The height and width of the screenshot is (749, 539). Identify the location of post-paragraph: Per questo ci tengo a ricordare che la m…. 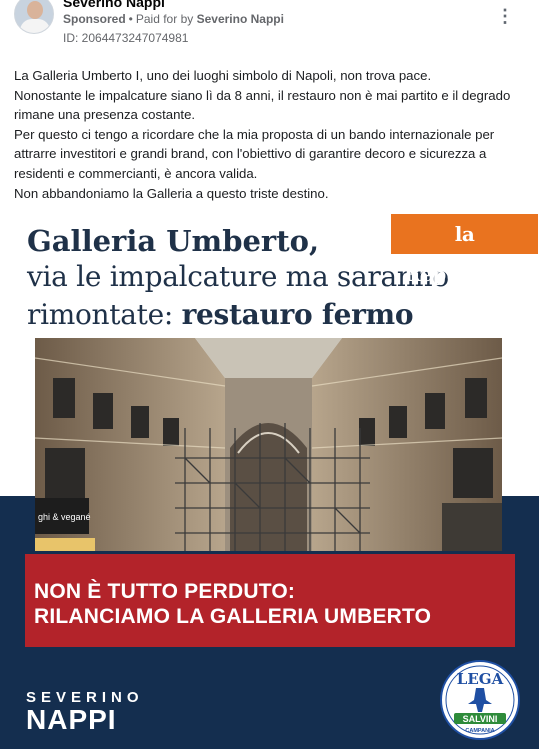
(254, 153).